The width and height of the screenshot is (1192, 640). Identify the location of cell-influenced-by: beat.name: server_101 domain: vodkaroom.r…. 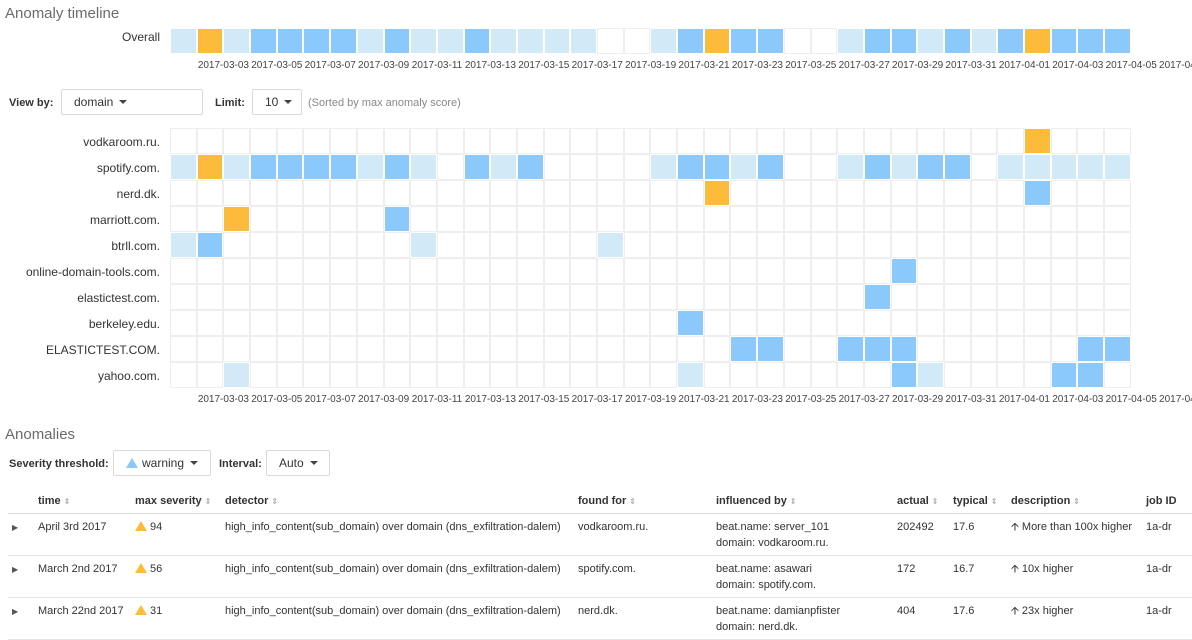
(802, 534).